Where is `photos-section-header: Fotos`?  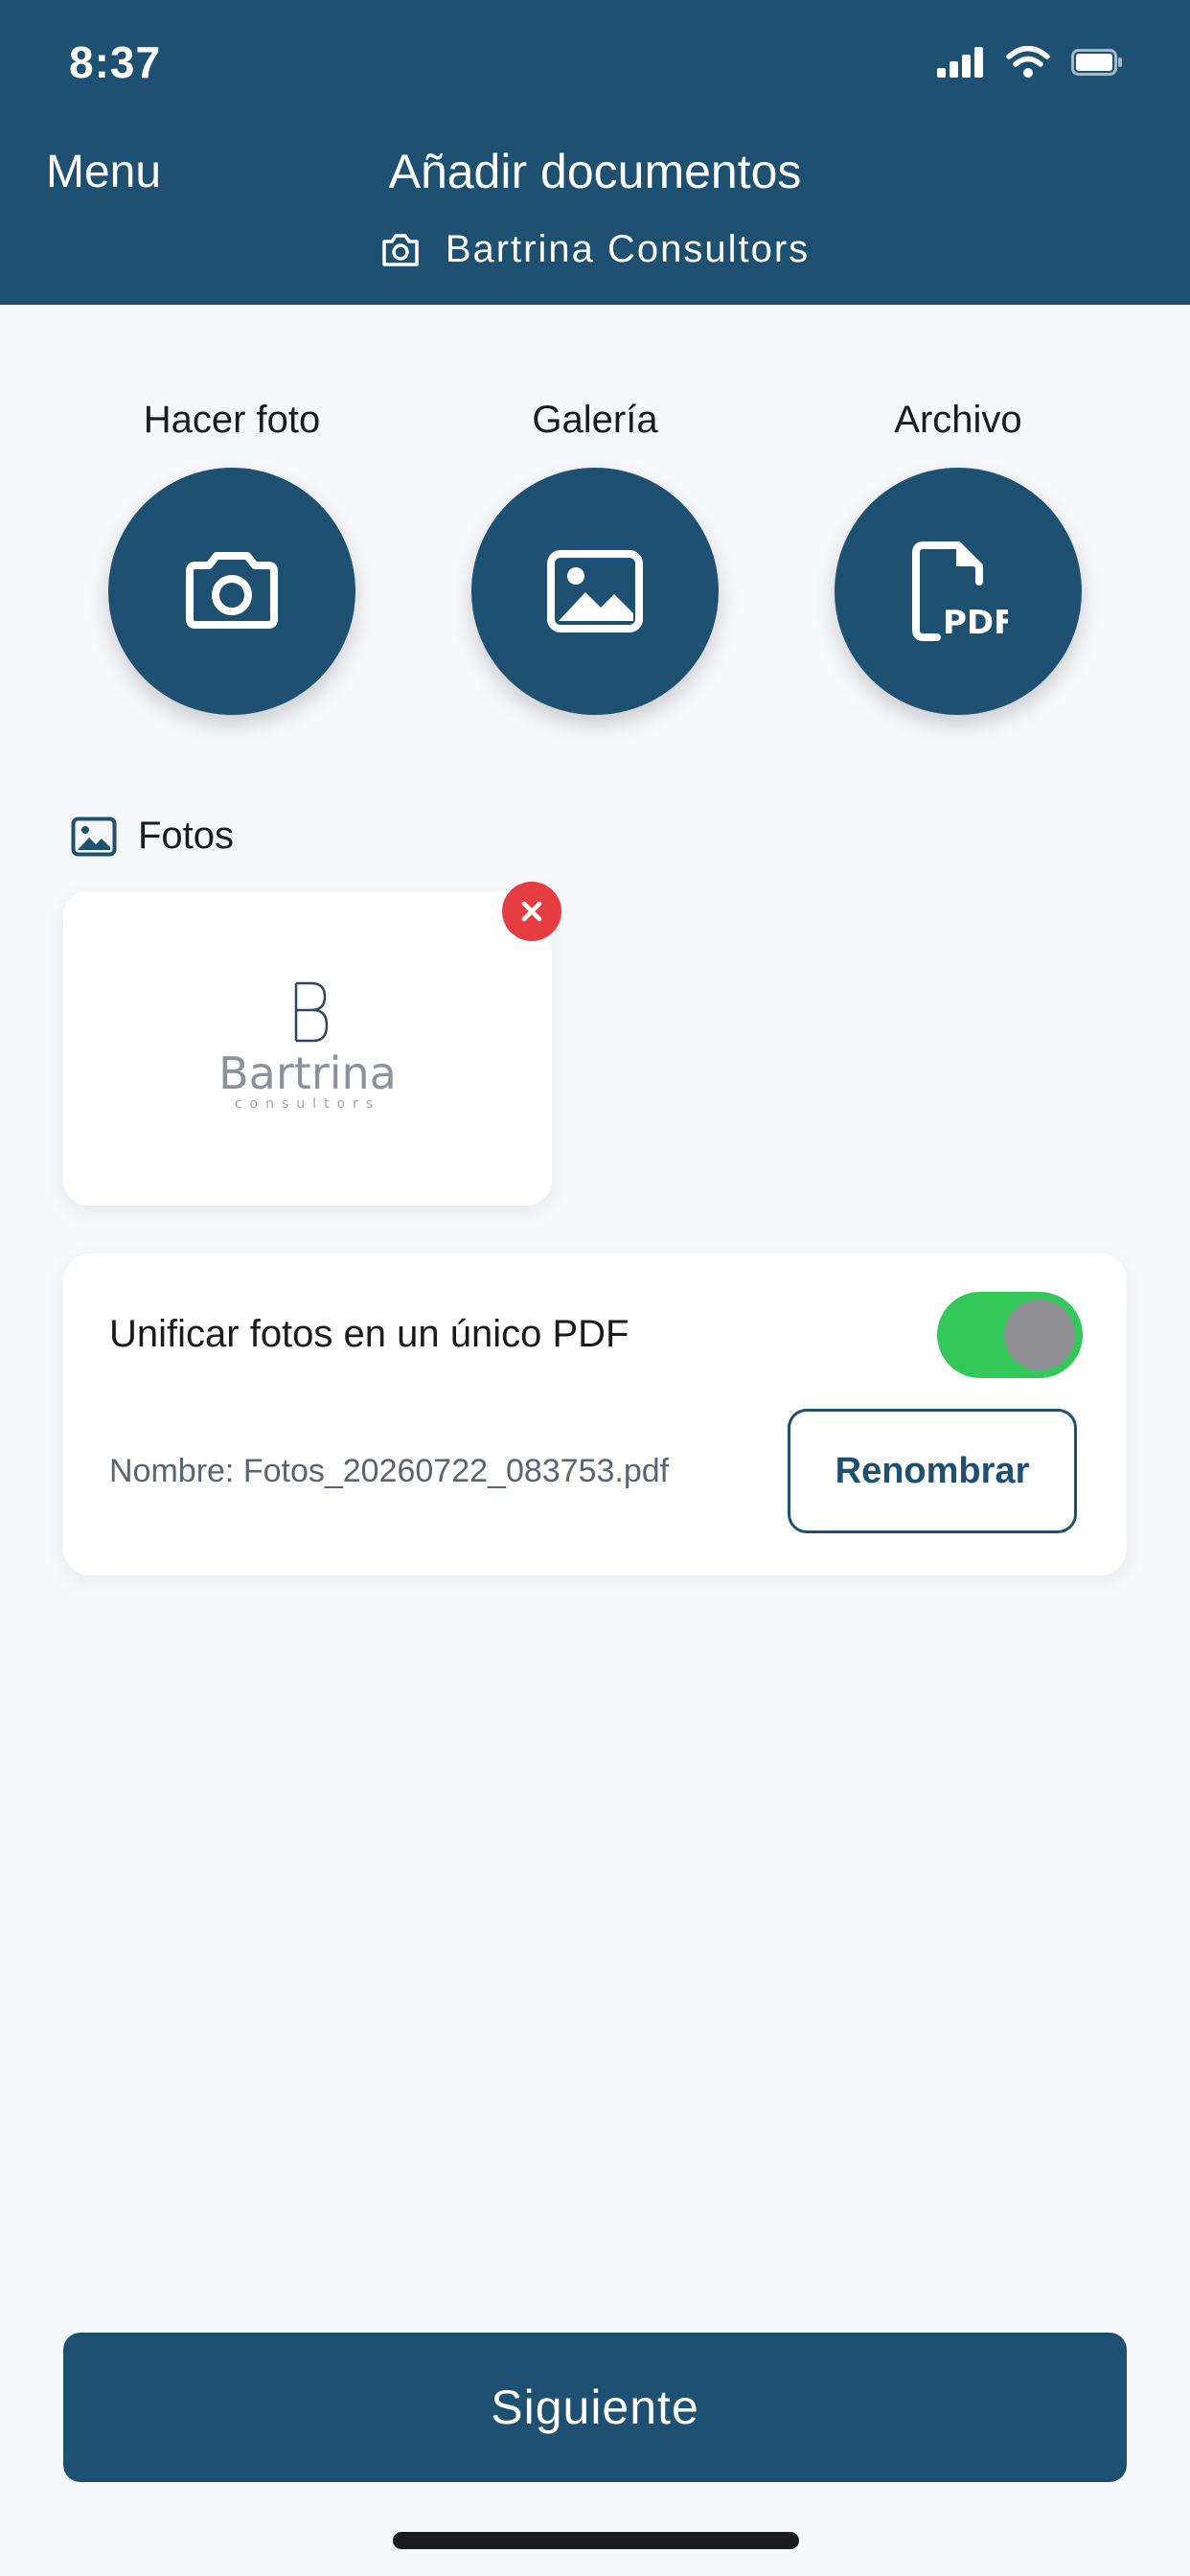 photos-section-header: Fotos is located at coordinates (152, 836).